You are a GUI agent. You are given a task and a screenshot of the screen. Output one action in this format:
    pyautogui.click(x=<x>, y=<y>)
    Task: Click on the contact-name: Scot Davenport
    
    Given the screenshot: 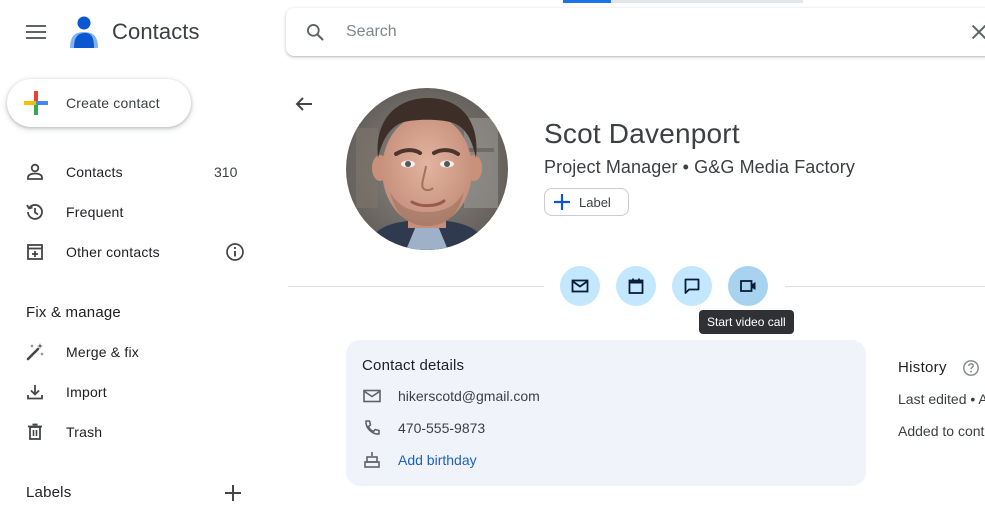 What is the action you would take?
    pyautogui.click(x=642, y=133)
    